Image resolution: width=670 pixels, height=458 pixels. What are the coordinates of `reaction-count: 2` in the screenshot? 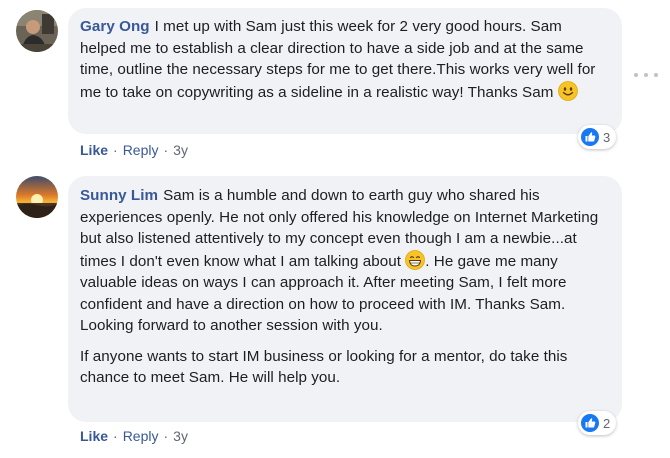 It's located at (607, 423).